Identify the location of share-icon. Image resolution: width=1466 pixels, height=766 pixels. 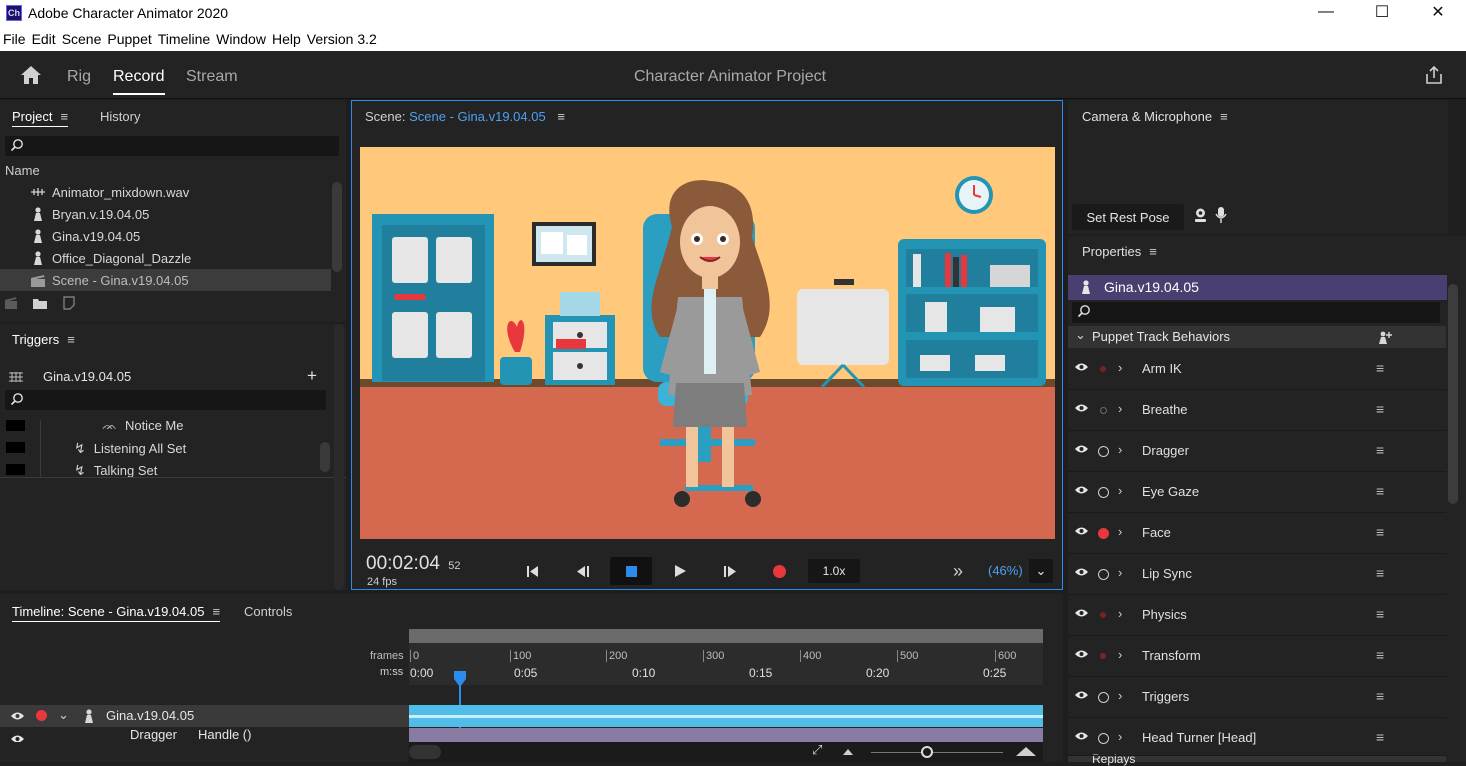
(1434, 75).